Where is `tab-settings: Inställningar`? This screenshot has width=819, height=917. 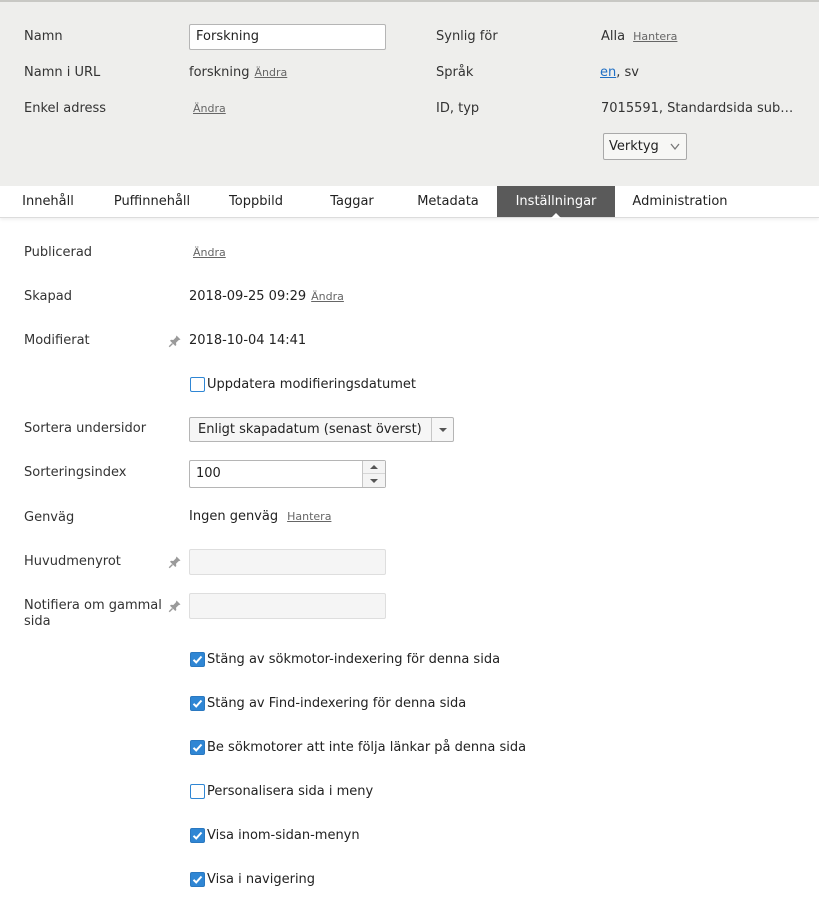 tab-settings: Inställningar is located at coordinates (556, 202).